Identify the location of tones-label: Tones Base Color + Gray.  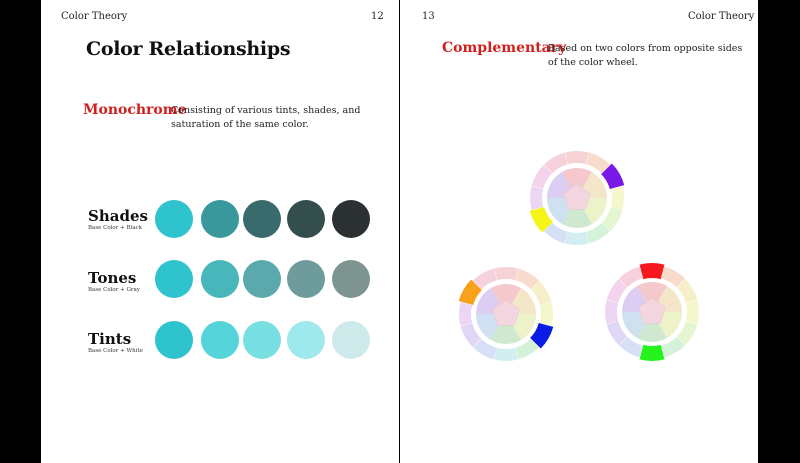
(114, 282).